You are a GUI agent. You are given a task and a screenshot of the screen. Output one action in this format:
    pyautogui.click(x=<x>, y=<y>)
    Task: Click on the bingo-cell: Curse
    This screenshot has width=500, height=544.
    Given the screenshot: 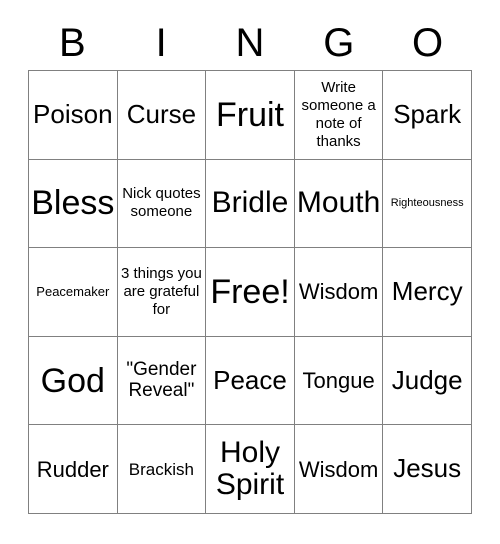 What is the action you would take?
    pyautogui.click(x=162, y=115)
    